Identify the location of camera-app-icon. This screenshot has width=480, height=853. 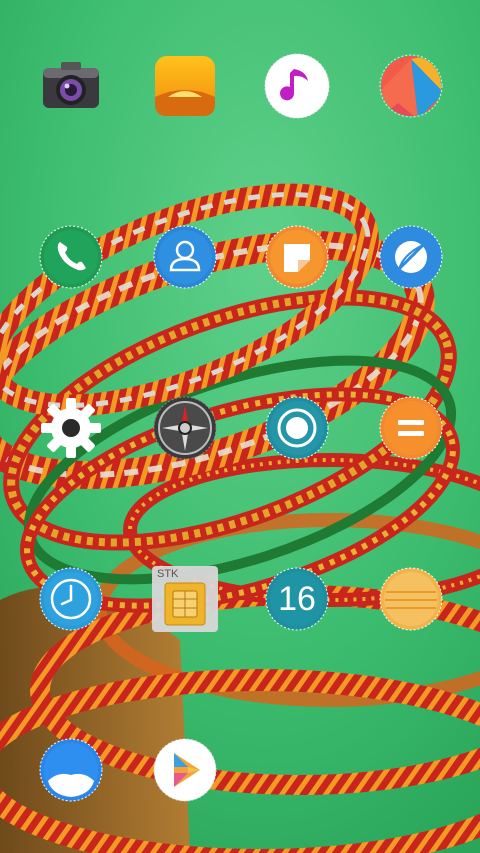
(71, 86).